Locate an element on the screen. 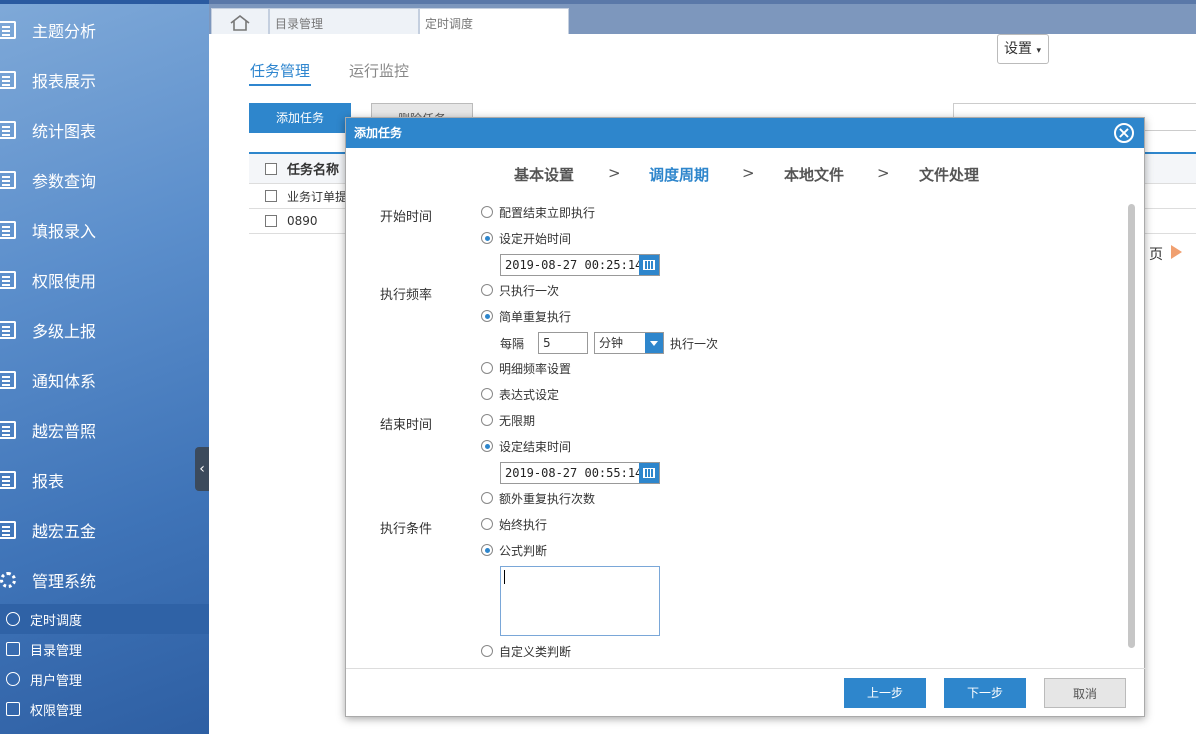 The height and width of the screenshot is (734, 1196). caret-down-icon: ▾ is located at coordinates (1038, 51).